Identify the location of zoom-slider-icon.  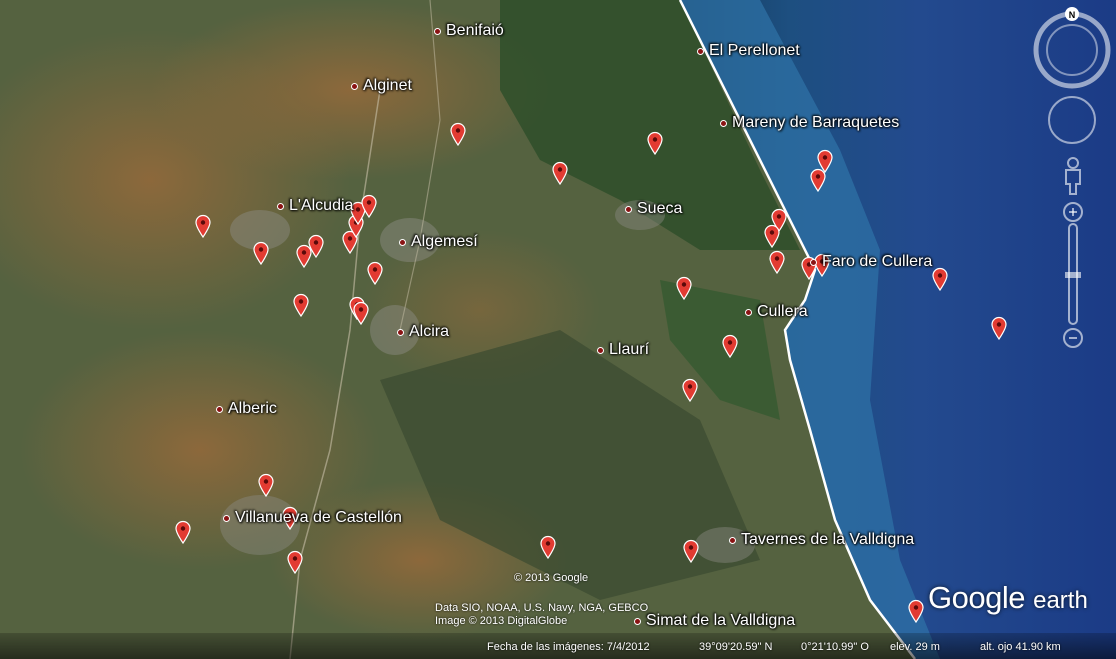
(1073, 276).